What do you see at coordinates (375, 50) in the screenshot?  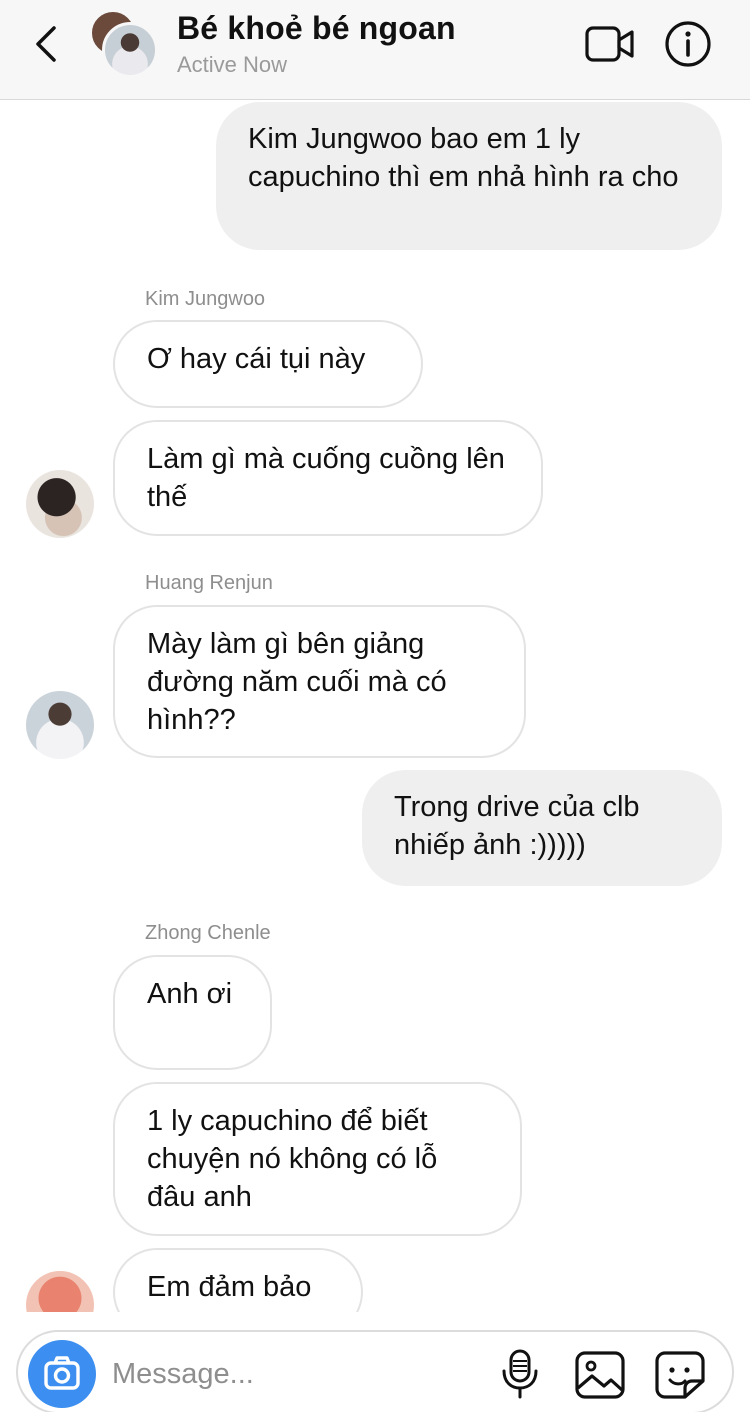 I see `chat-header: Bé khoẻ bé ngoan Active Now` at bounding box center [375, 50].